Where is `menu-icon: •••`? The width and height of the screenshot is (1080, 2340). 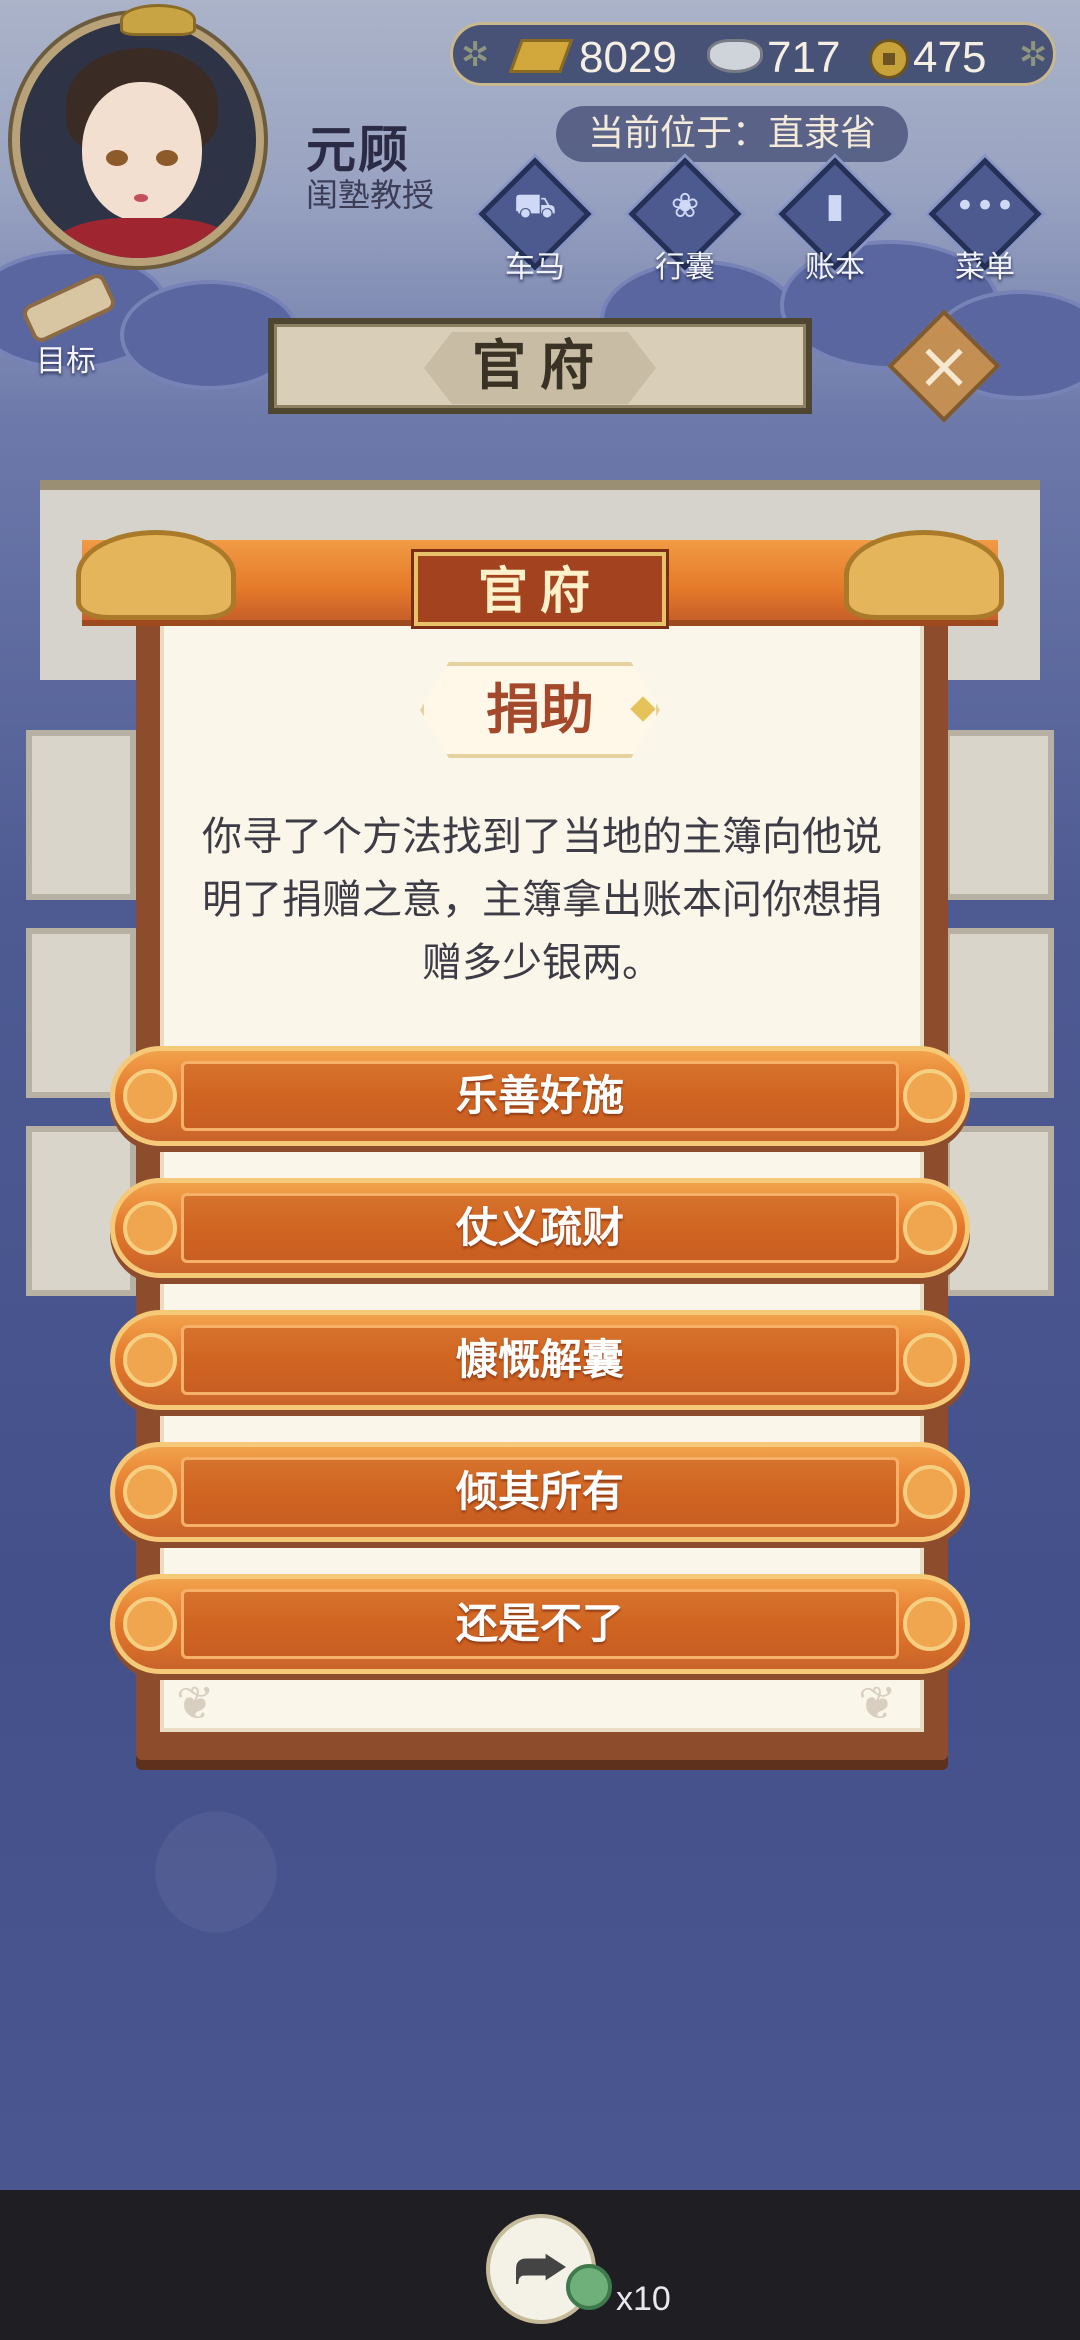
menu-icon: ••• is located at coordinates (985, 206).